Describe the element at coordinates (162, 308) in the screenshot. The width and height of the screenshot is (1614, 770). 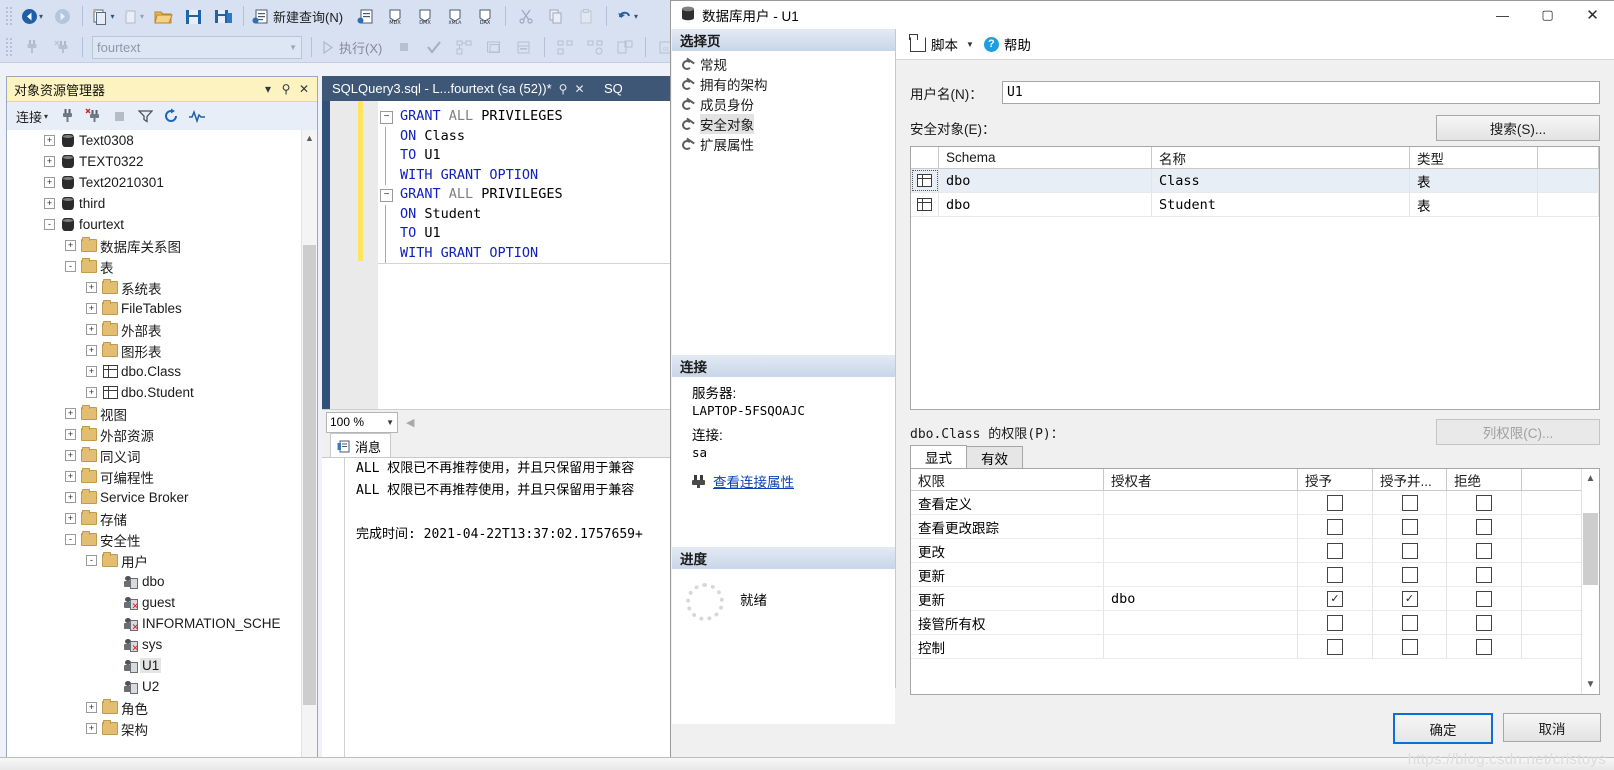
I see `tree-node-filetables: + FileTables` at that location.